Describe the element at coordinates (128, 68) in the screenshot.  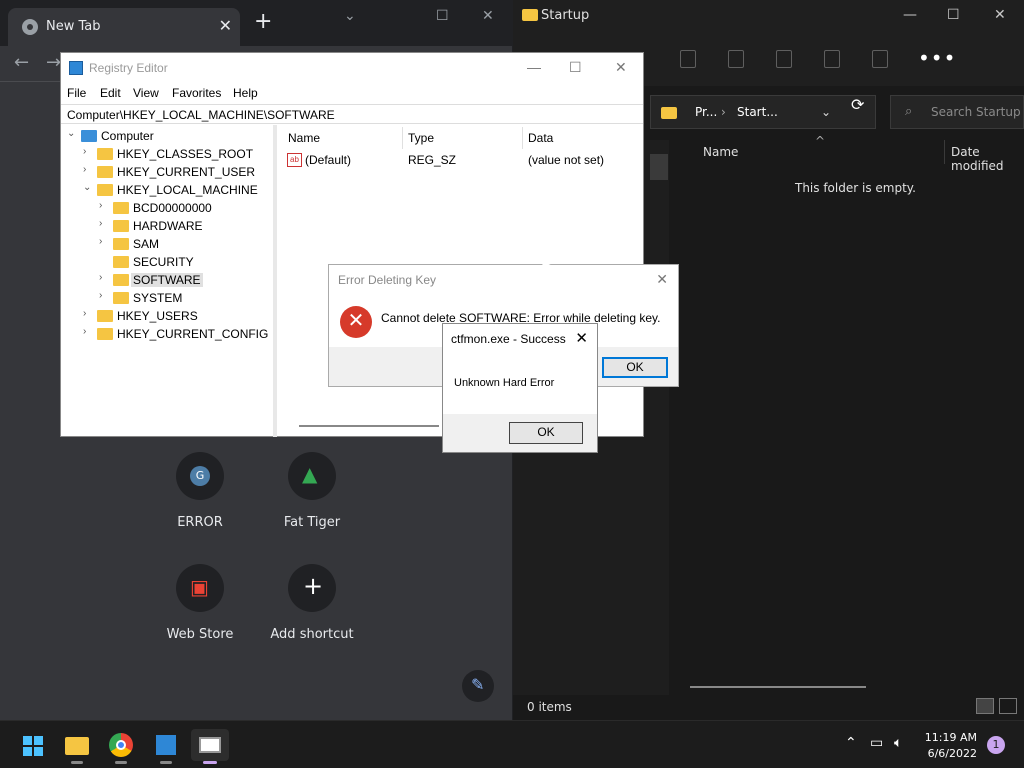
I see `regedit-title: Registry Editor` at that location.